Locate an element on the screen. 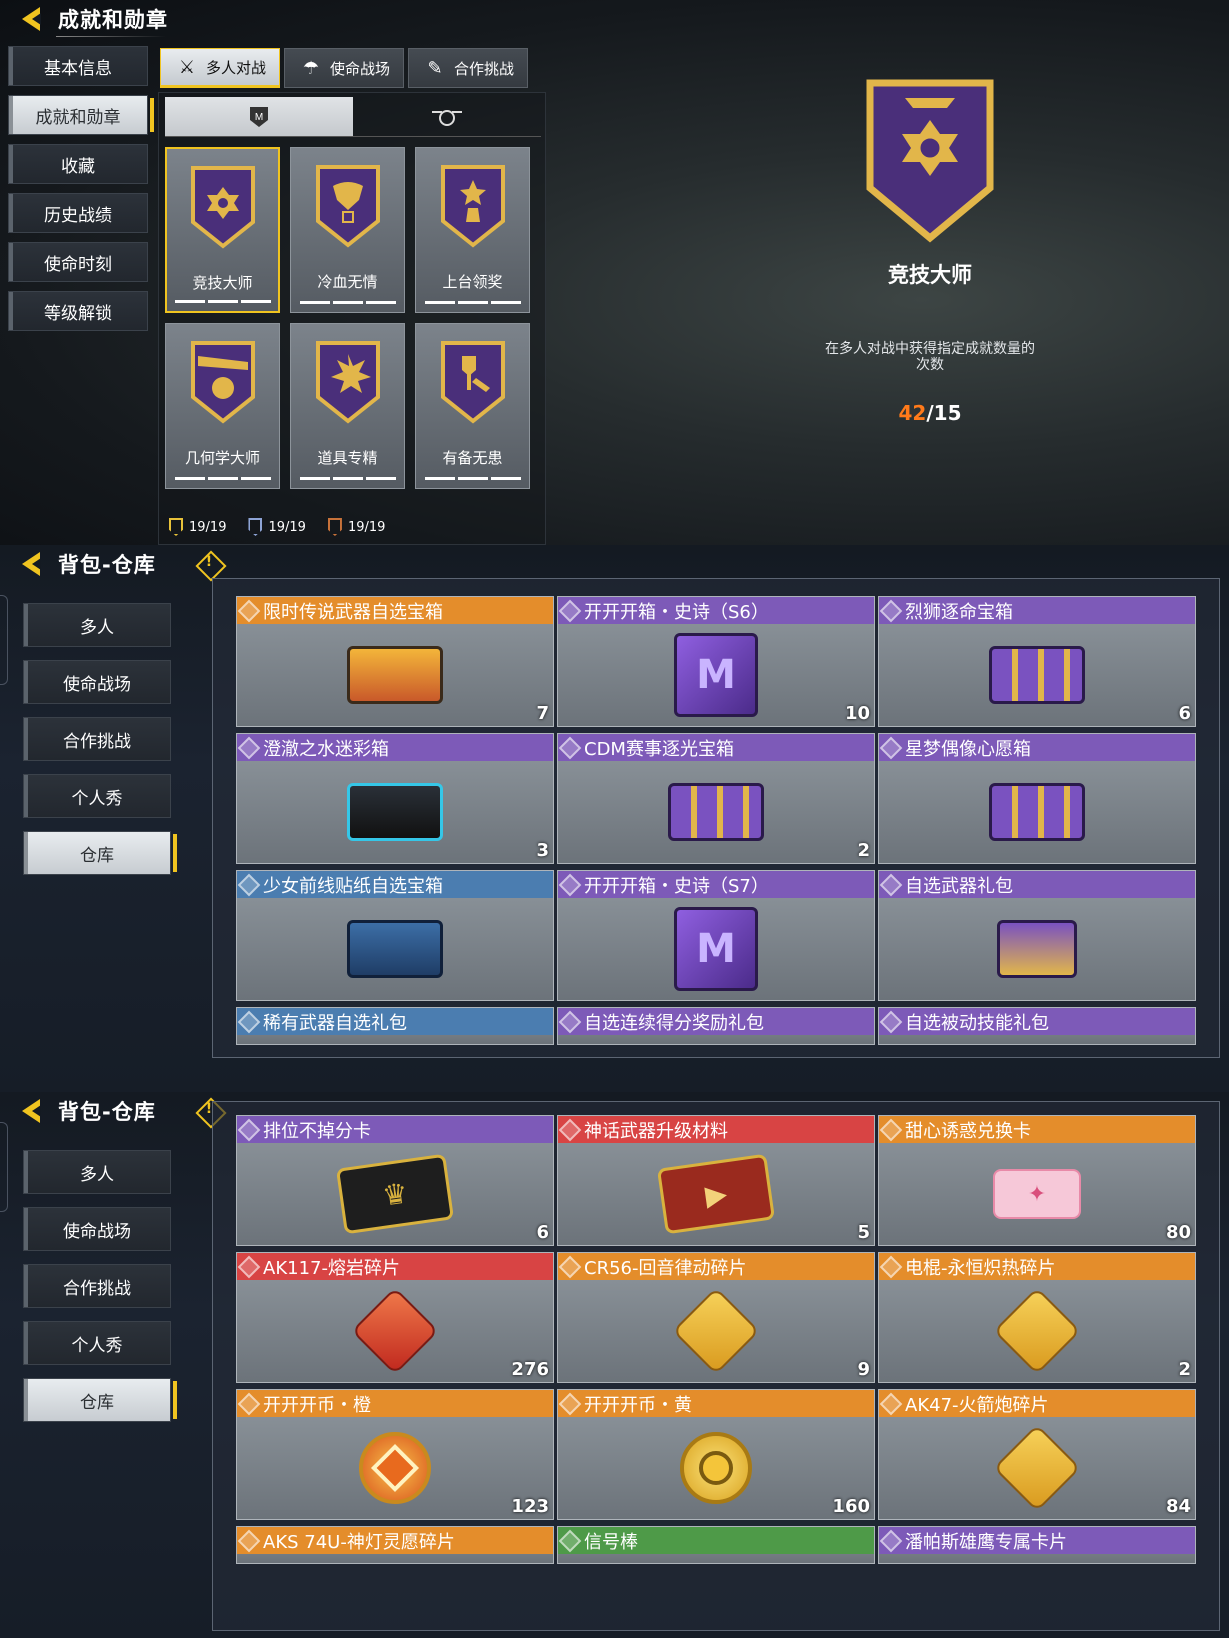 The width and height of the screenshot is (1229, 1638). sidebar-item-achievements: 成就和勋章 is located at coordinates (81, 115).